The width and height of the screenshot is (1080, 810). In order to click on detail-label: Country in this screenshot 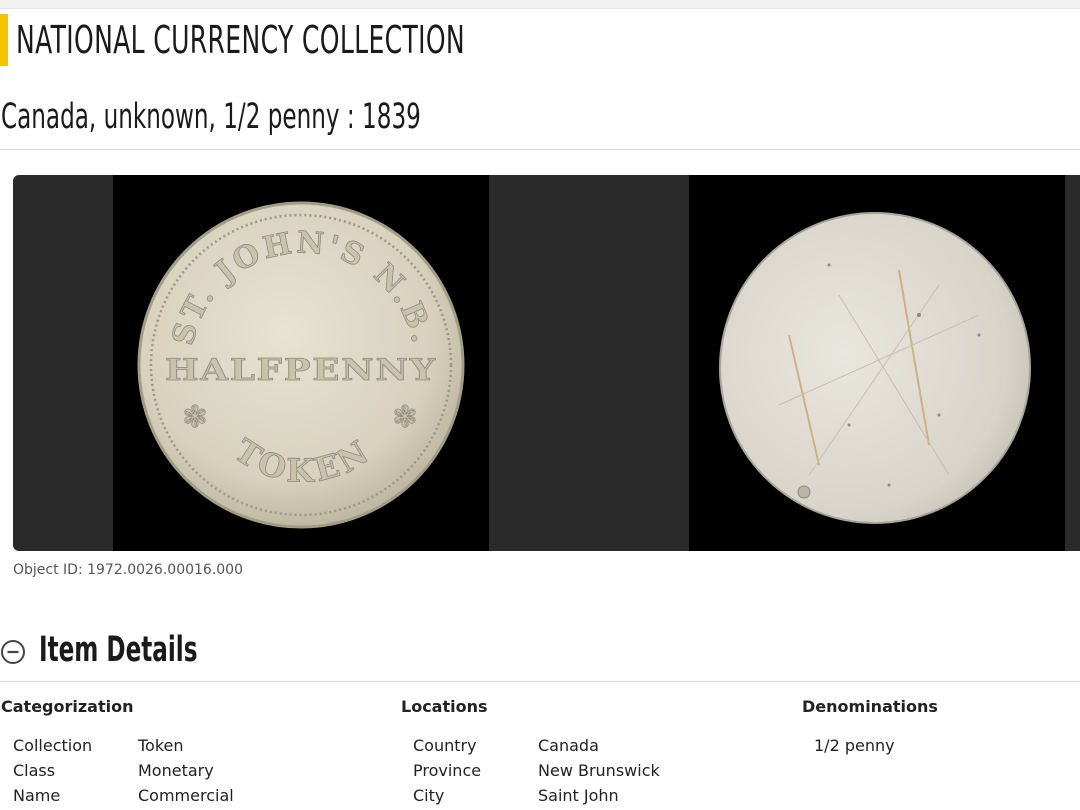, I will do `click(445, 745)`.